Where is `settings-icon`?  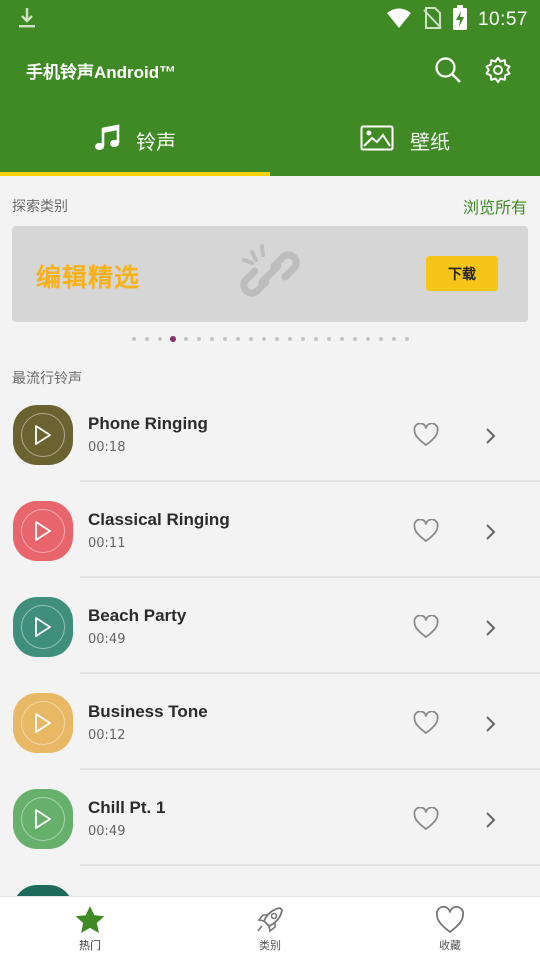 settings-icon is located at coordinates (498, 72).